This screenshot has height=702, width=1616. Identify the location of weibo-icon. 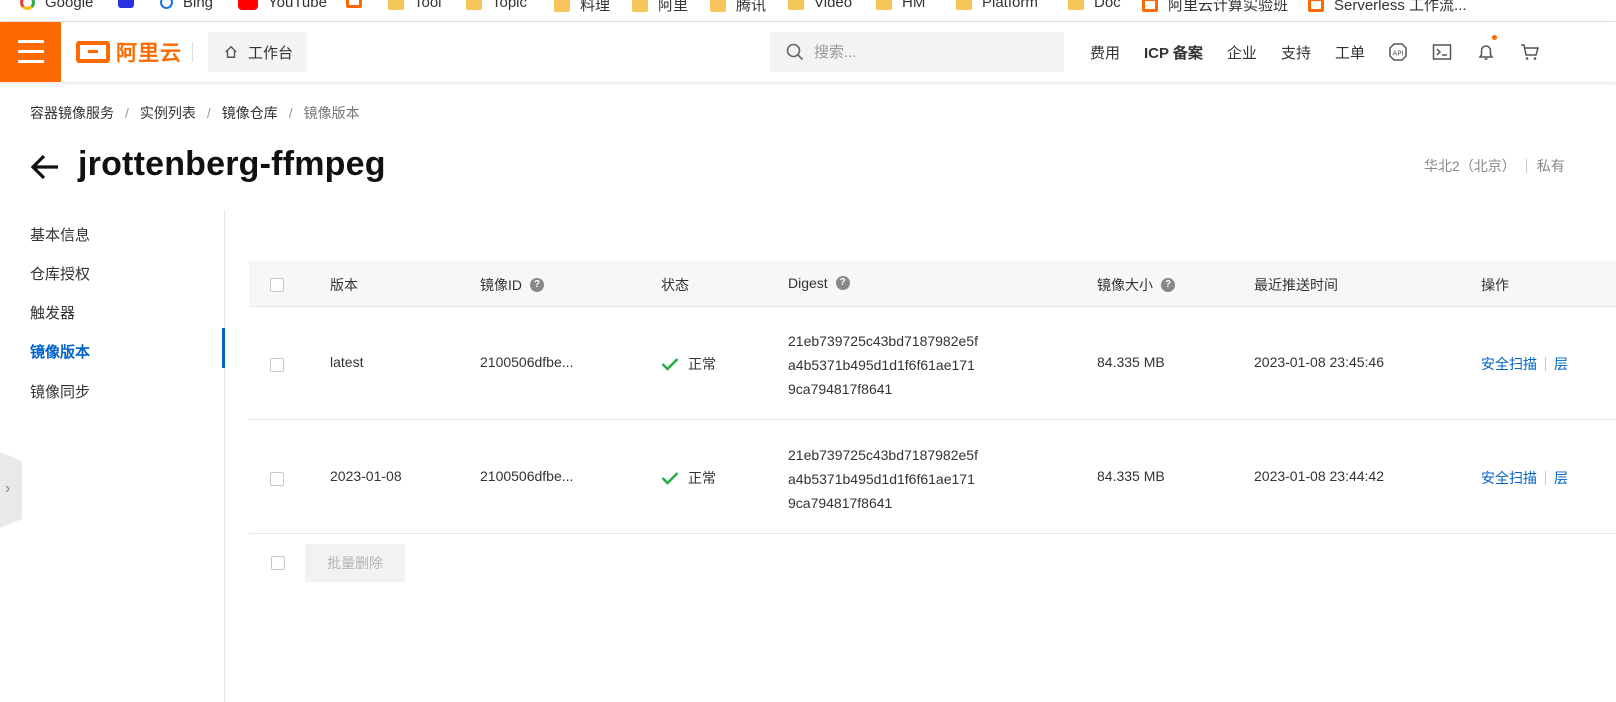
(354, 4).